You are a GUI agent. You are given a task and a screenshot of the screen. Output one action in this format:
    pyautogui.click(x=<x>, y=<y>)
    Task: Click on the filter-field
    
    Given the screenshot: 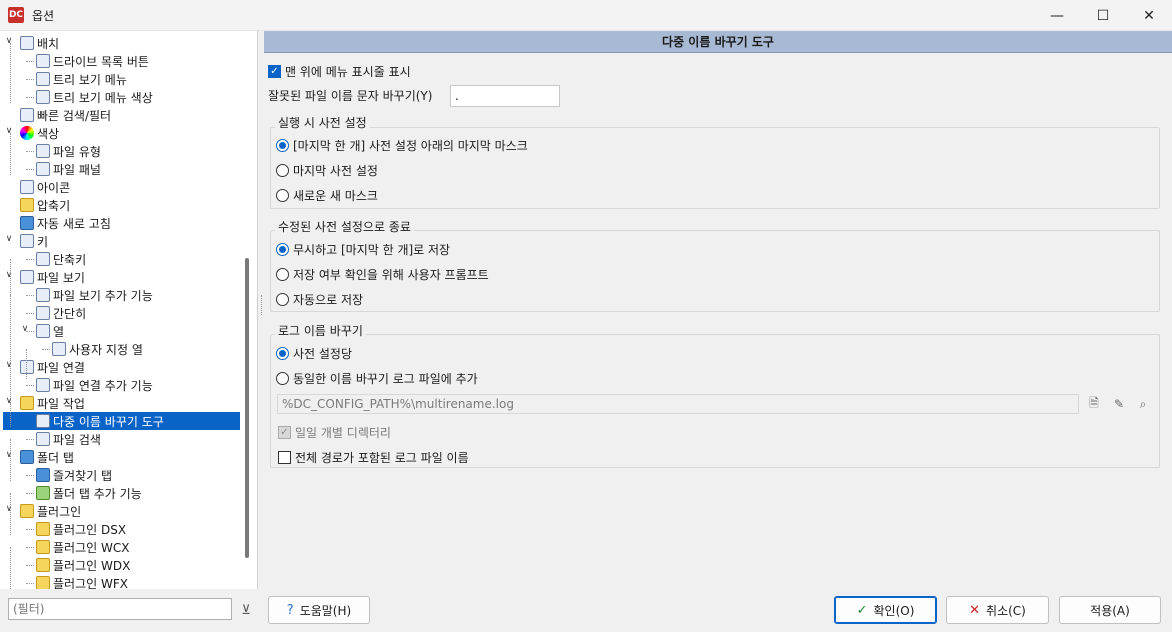 What is the action you would take?
    pyautogui.click(x=120, y=609)
    